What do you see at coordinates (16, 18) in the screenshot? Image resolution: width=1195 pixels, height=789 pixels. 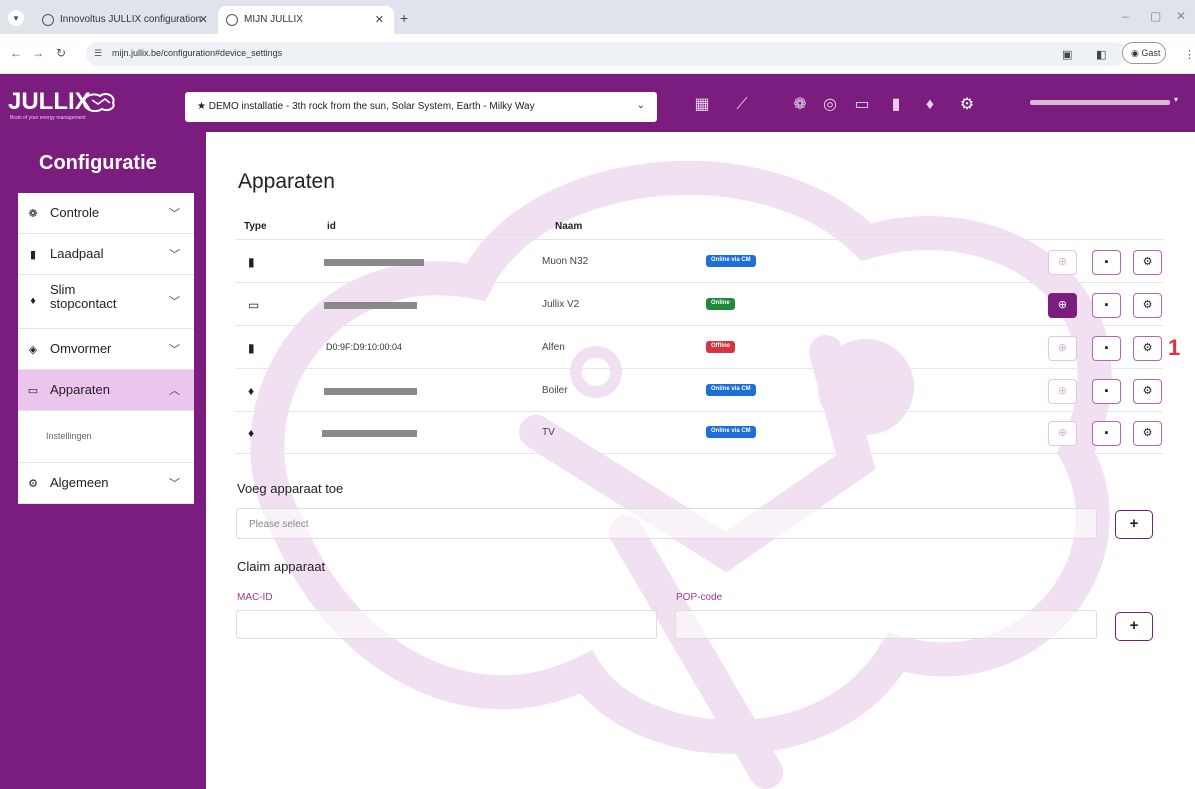 I see `tab-search-icon: ▾` at bounding box center [16, 18].